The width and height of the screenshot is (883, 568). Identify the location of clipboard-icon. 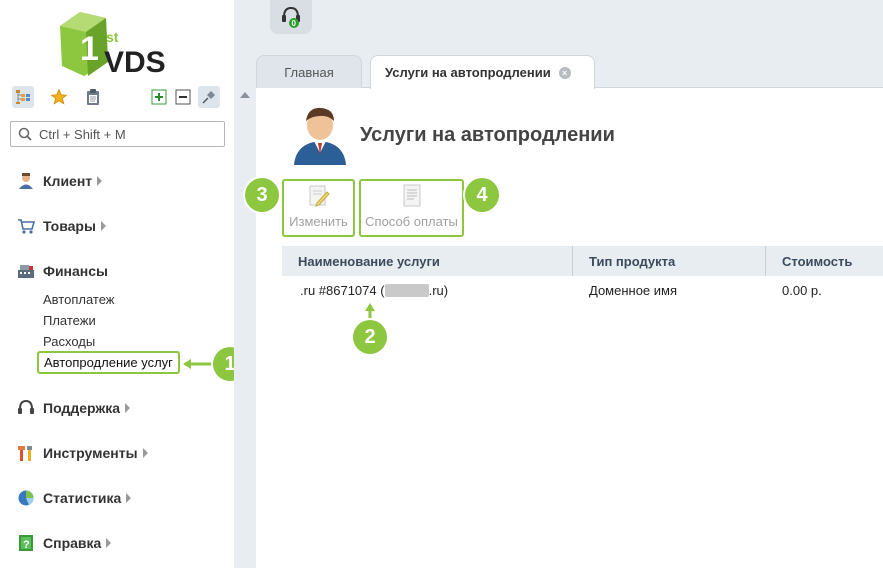
(93, 97).